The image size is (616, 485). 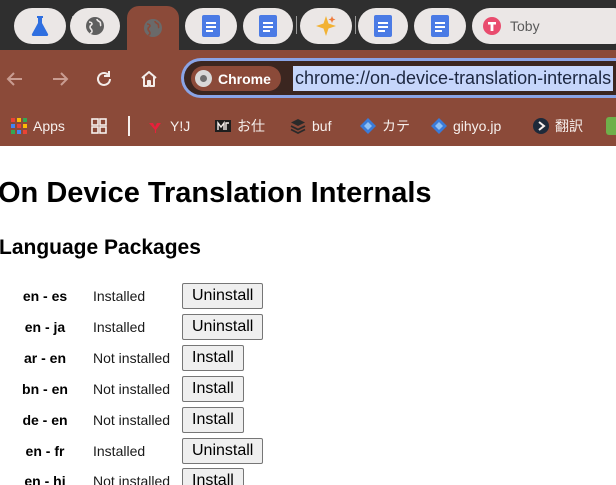 I want to click on translate-icon, so click(x=541, y=126).